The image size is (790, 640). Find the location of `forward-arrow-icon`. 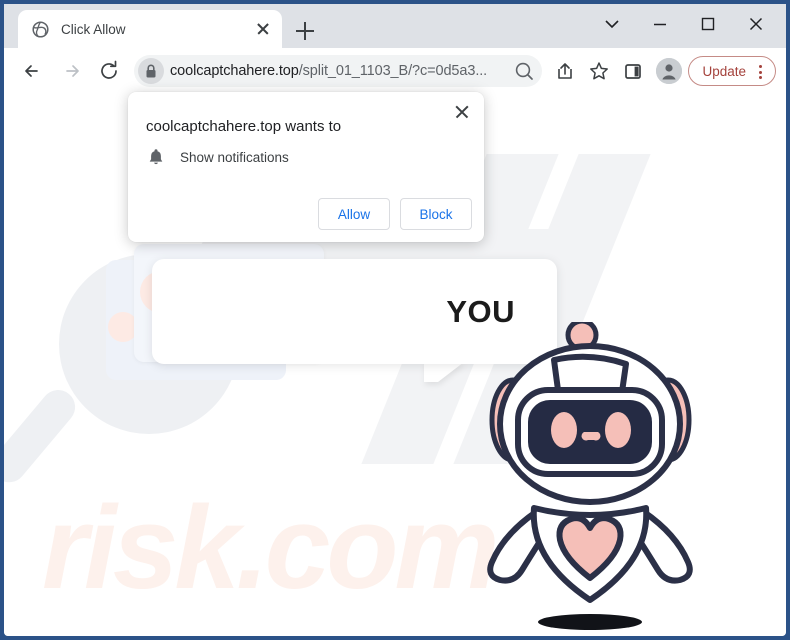

forward-arrow-icon is located at coordinates (71, 71).